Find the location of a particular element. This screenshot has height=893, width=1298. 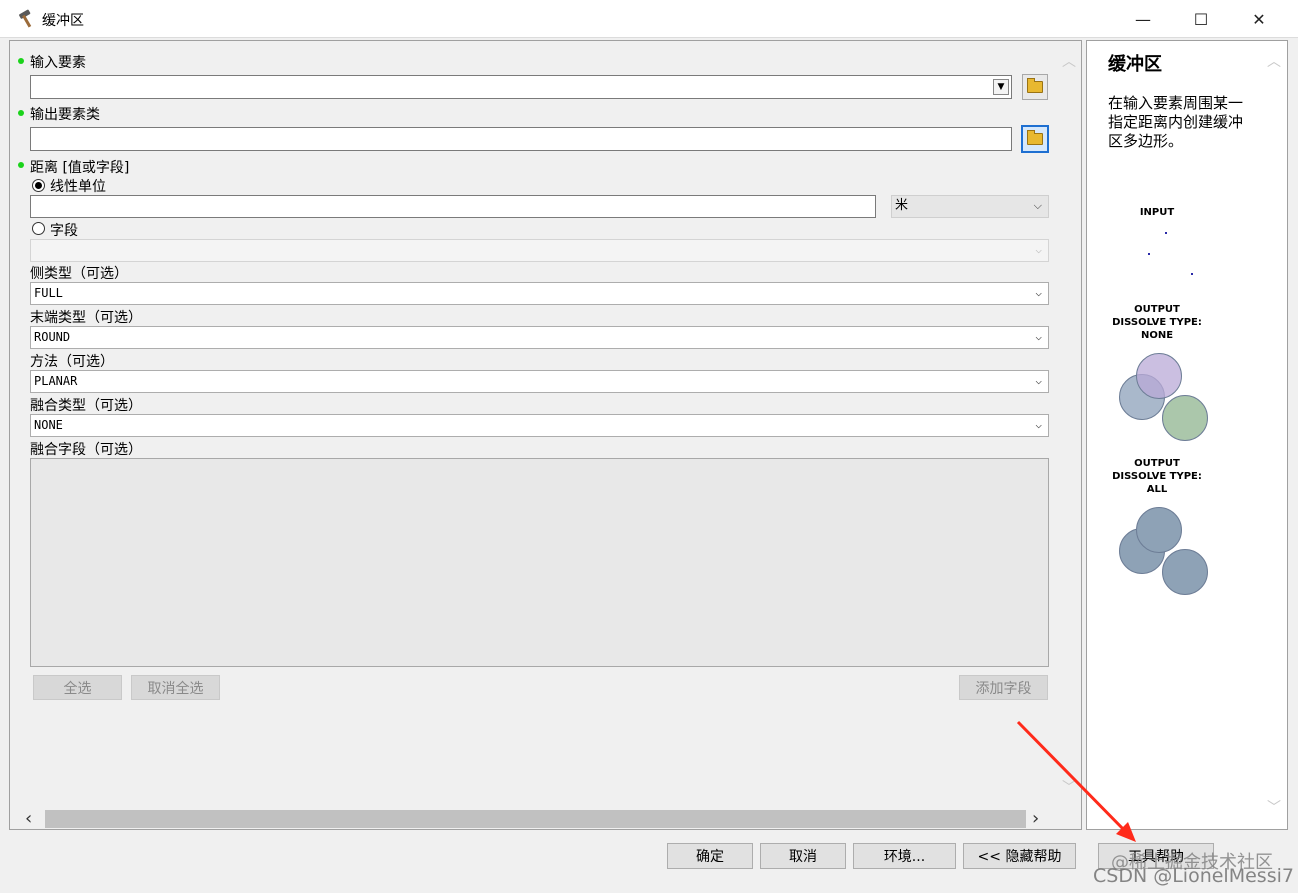

hammer-icon is located at coordinates (27, 19).